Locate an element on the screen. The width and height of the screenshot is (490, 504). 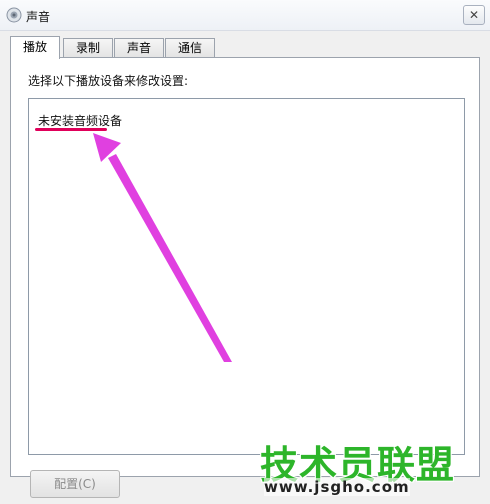
tab-sounds: 声音 is located at coordinates (139, 48).